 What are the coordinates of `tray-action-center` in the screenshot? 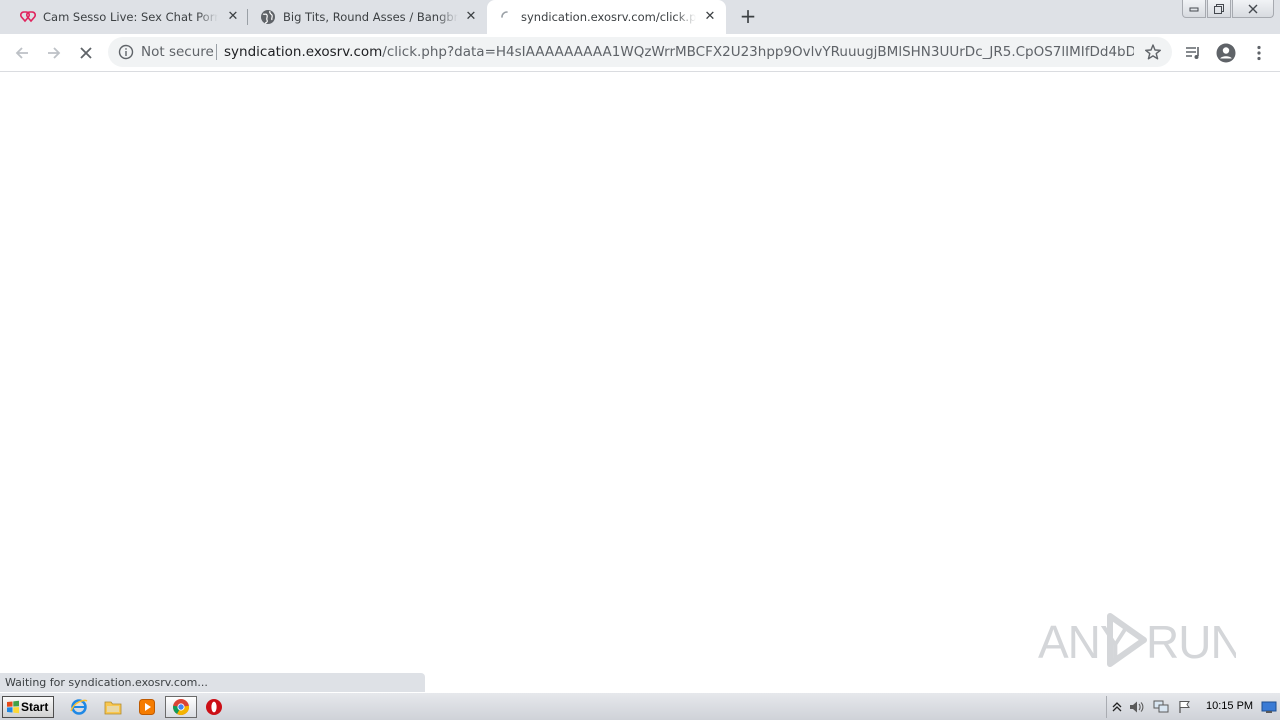 It's located at (1185, 707).